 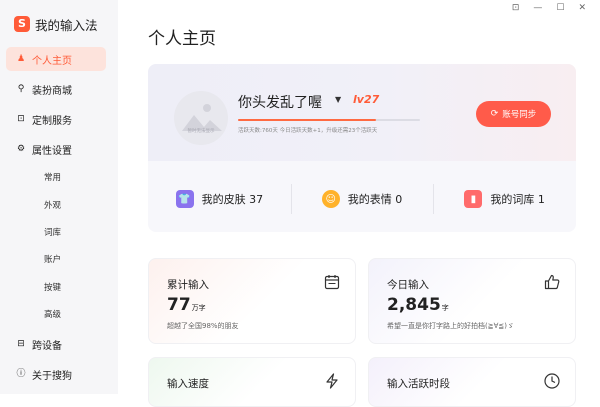 I want to click on clock-icon, so click(x=552, y=381).